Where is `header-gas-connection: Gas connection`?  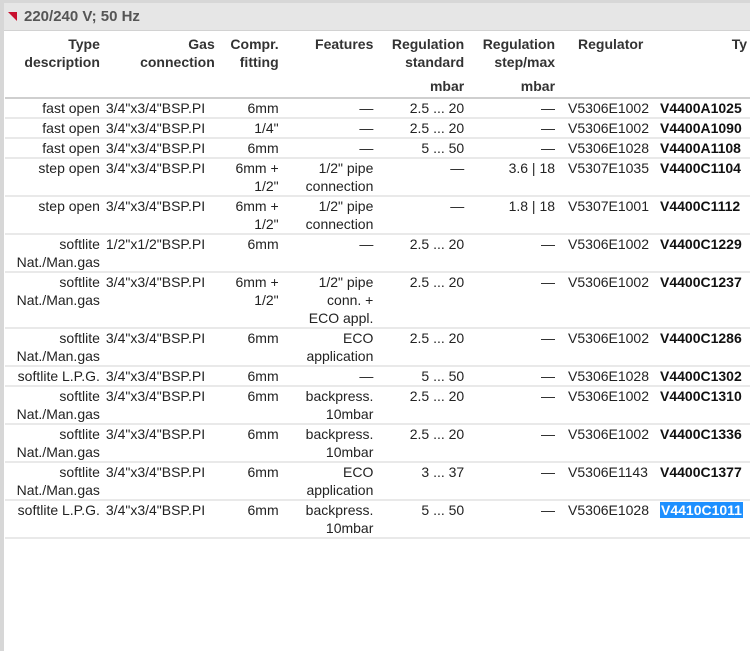
header-gas-connection: Gas connection is located at coordinates (177, 53).